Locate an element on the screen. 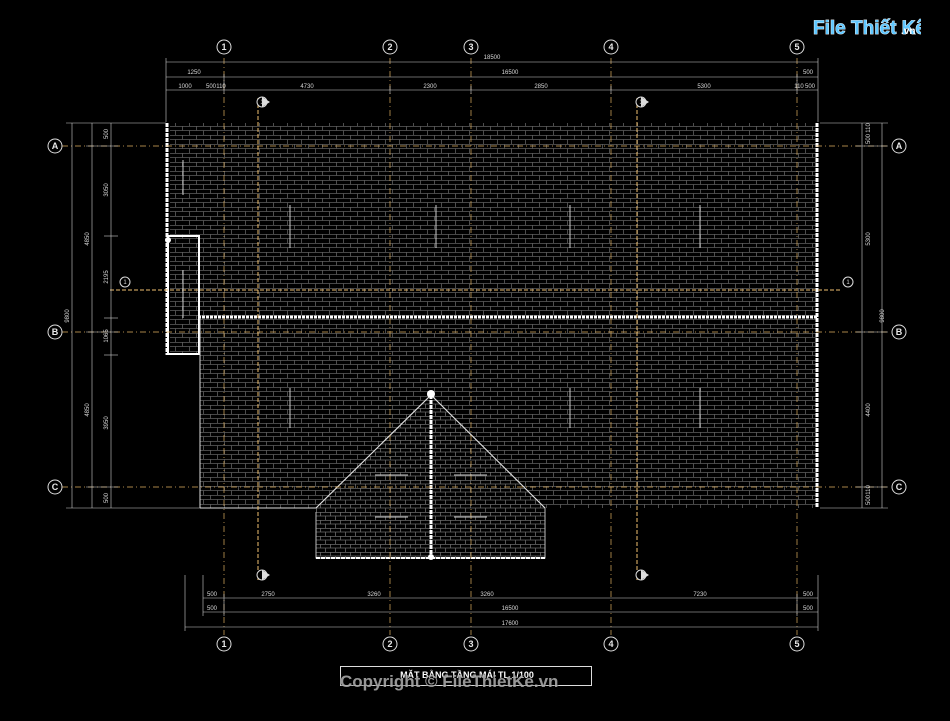 The image size is (950, 721). dim-left-f: 500 is located at coordinates (107, 497).